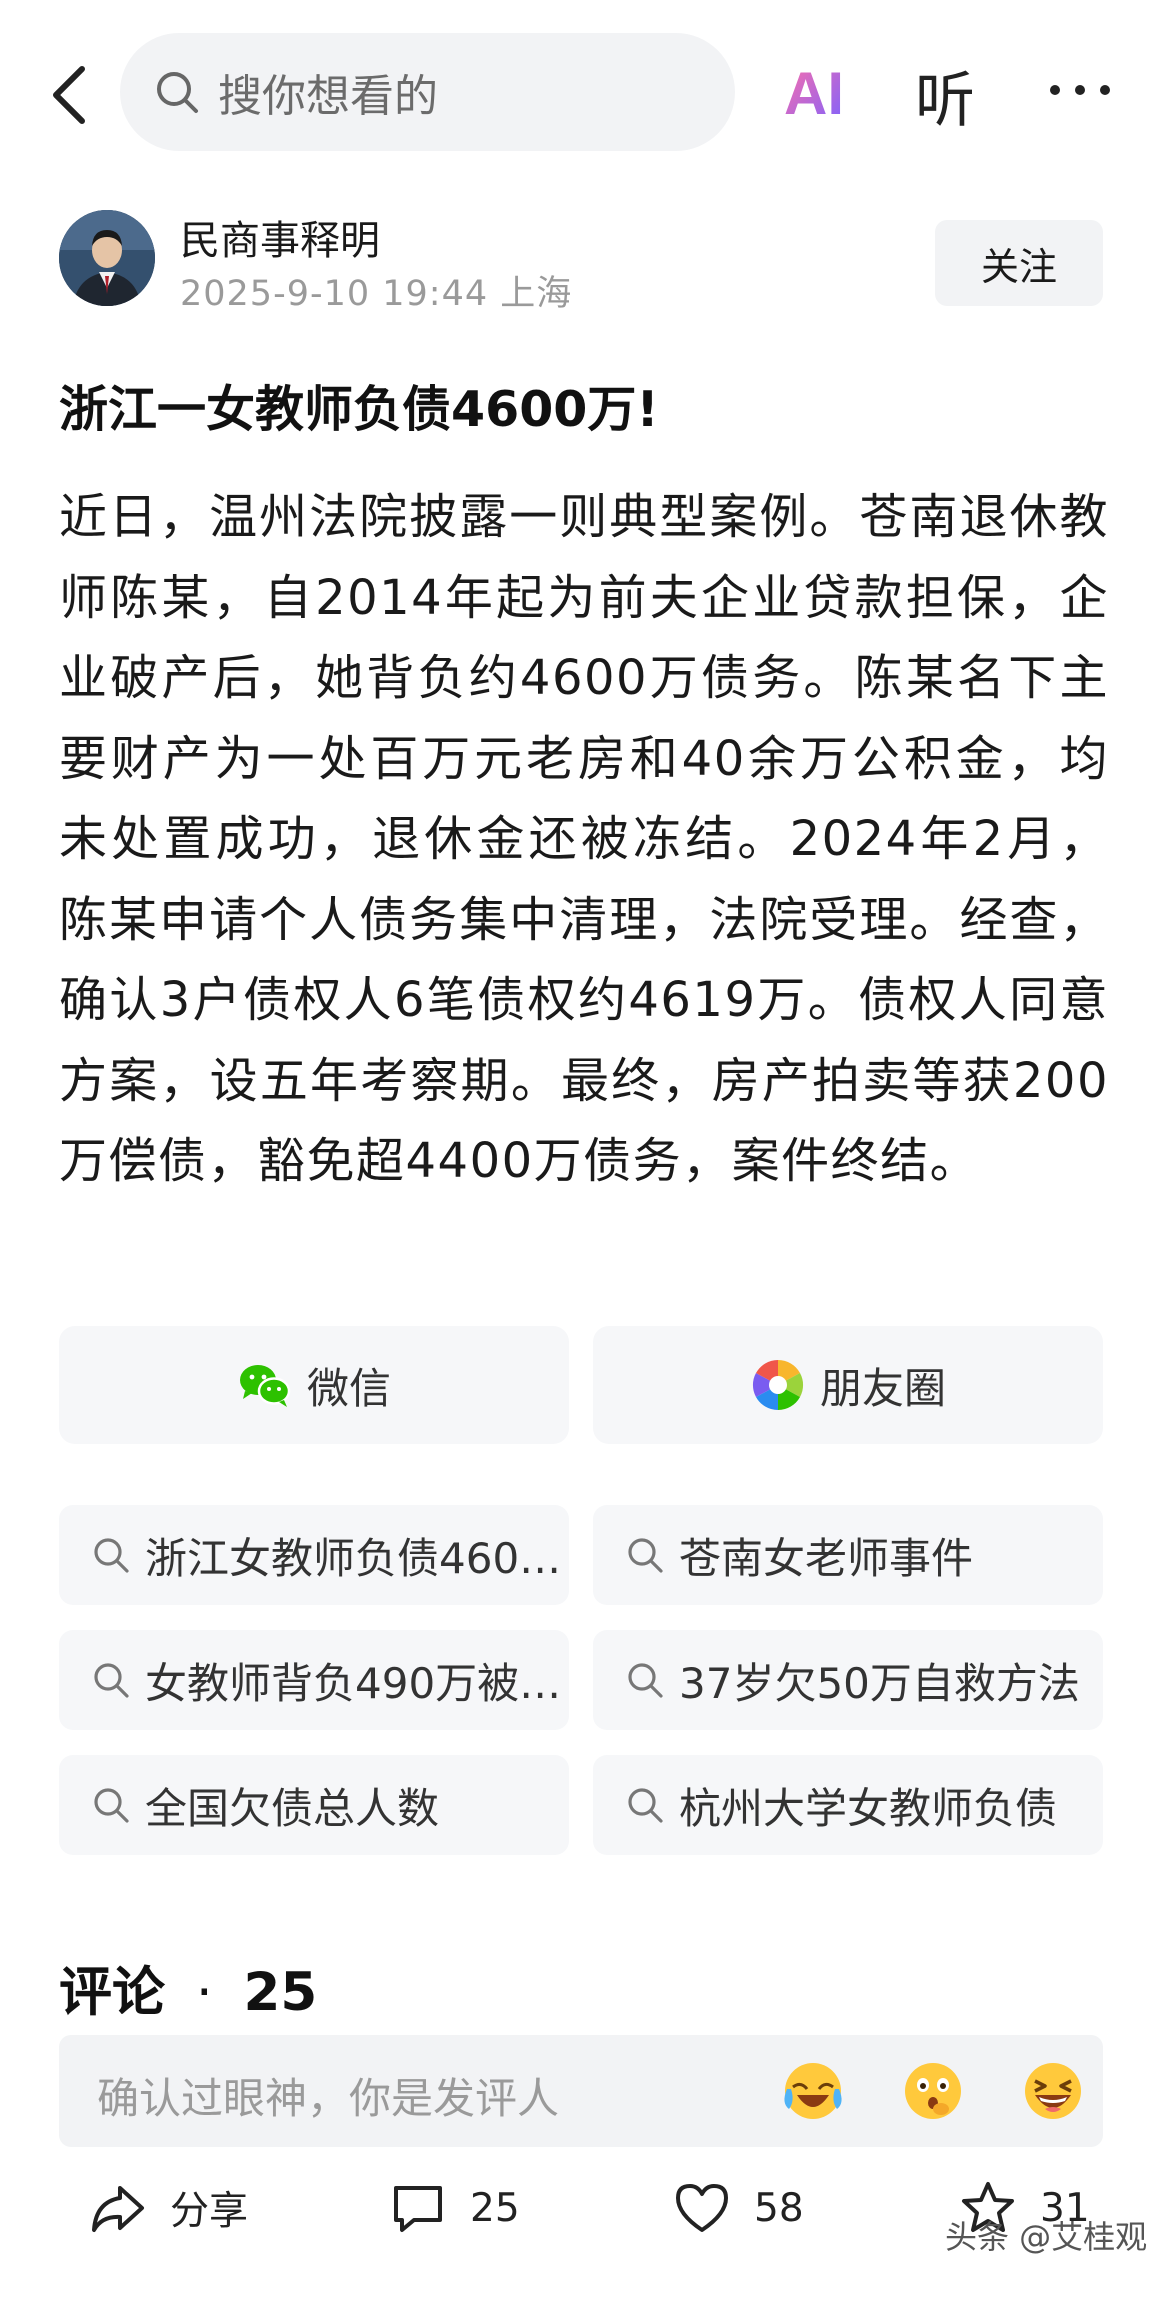 Image resolution: width=1166 pixels, height=2316 pixels. I want to click on related-search-label: 苍南女老师事件, so click(826, 1558).